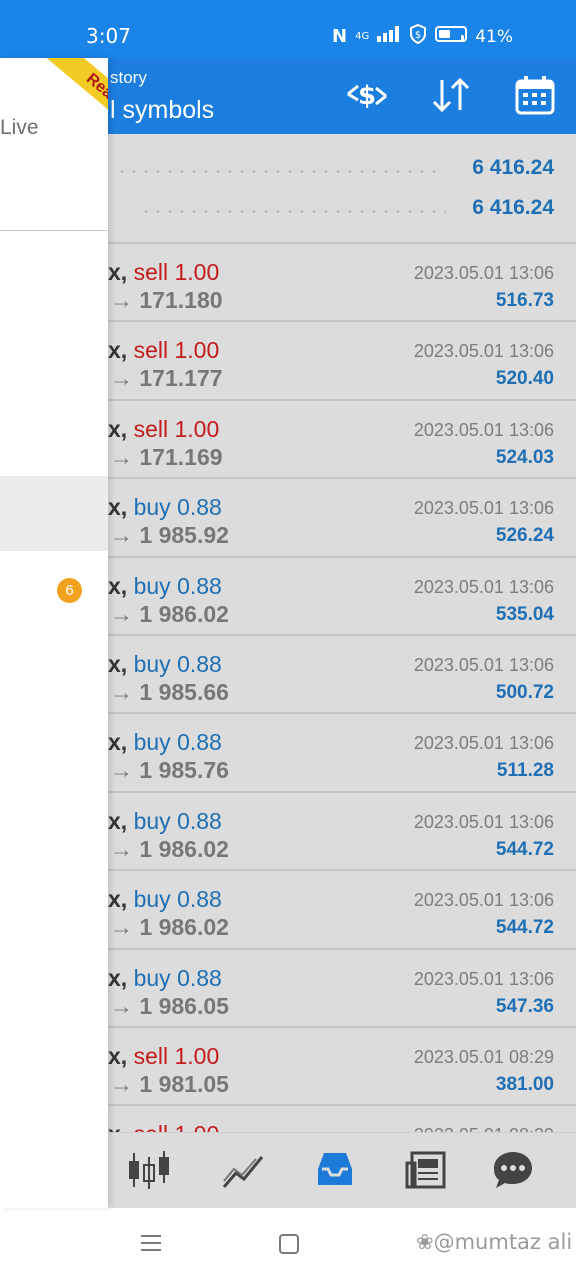 The height and width of the screenshot is (1280, 576). What do you see at coordinates (243, 1170) in the screenshot?
I see `chart-icon` at bounding box center [243, 1170].